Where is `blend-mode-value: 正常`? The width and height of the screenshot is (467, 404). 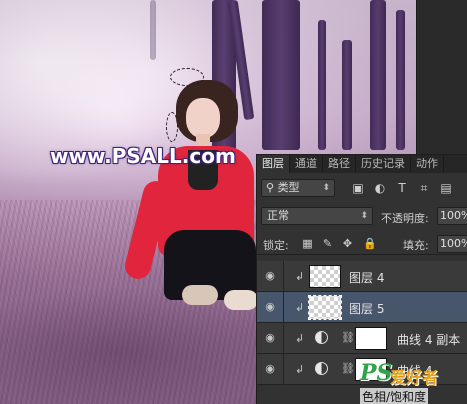 blend-mode-value: 正常 is located at coordinates (278, 215).